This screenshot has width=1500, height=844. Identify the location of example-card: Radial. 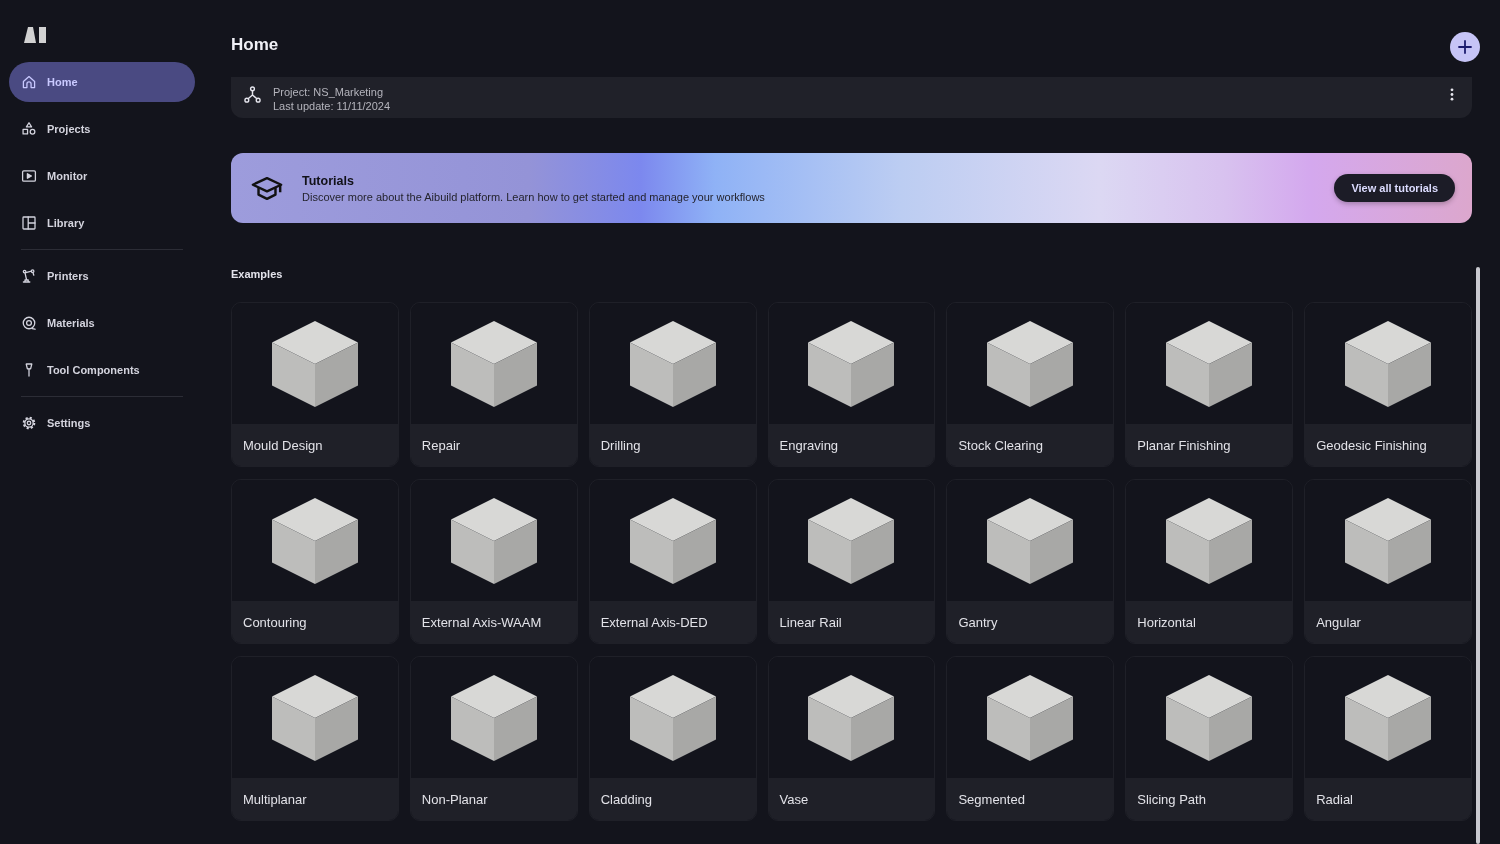
(1388, 738).